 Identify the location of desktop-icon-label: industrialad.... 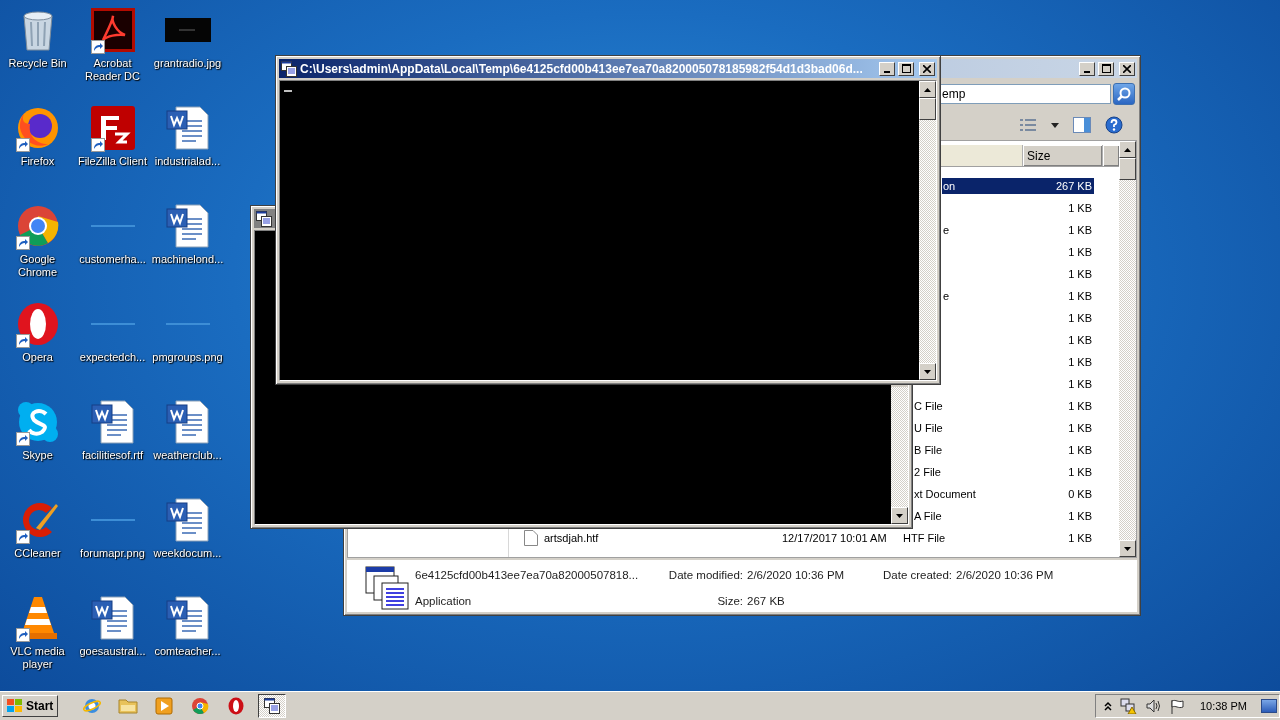
(187, 161).